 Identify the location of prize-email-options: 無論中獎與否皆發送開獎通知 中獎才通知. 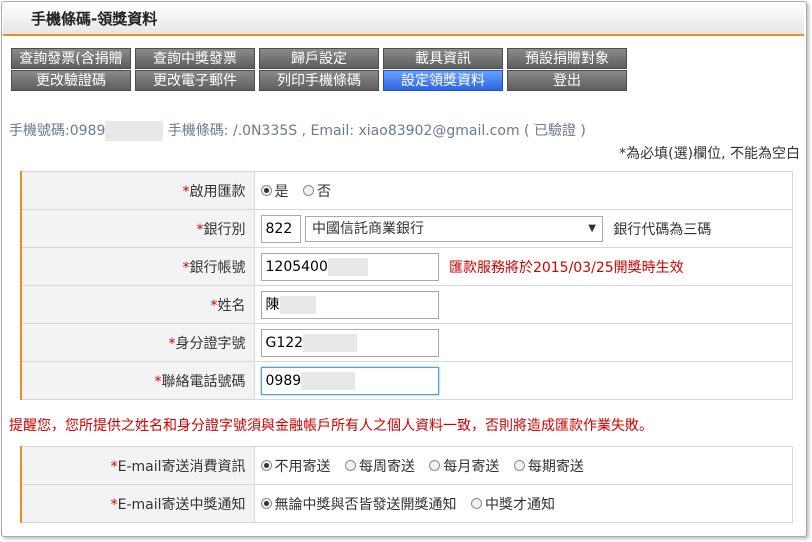
(523, 503).